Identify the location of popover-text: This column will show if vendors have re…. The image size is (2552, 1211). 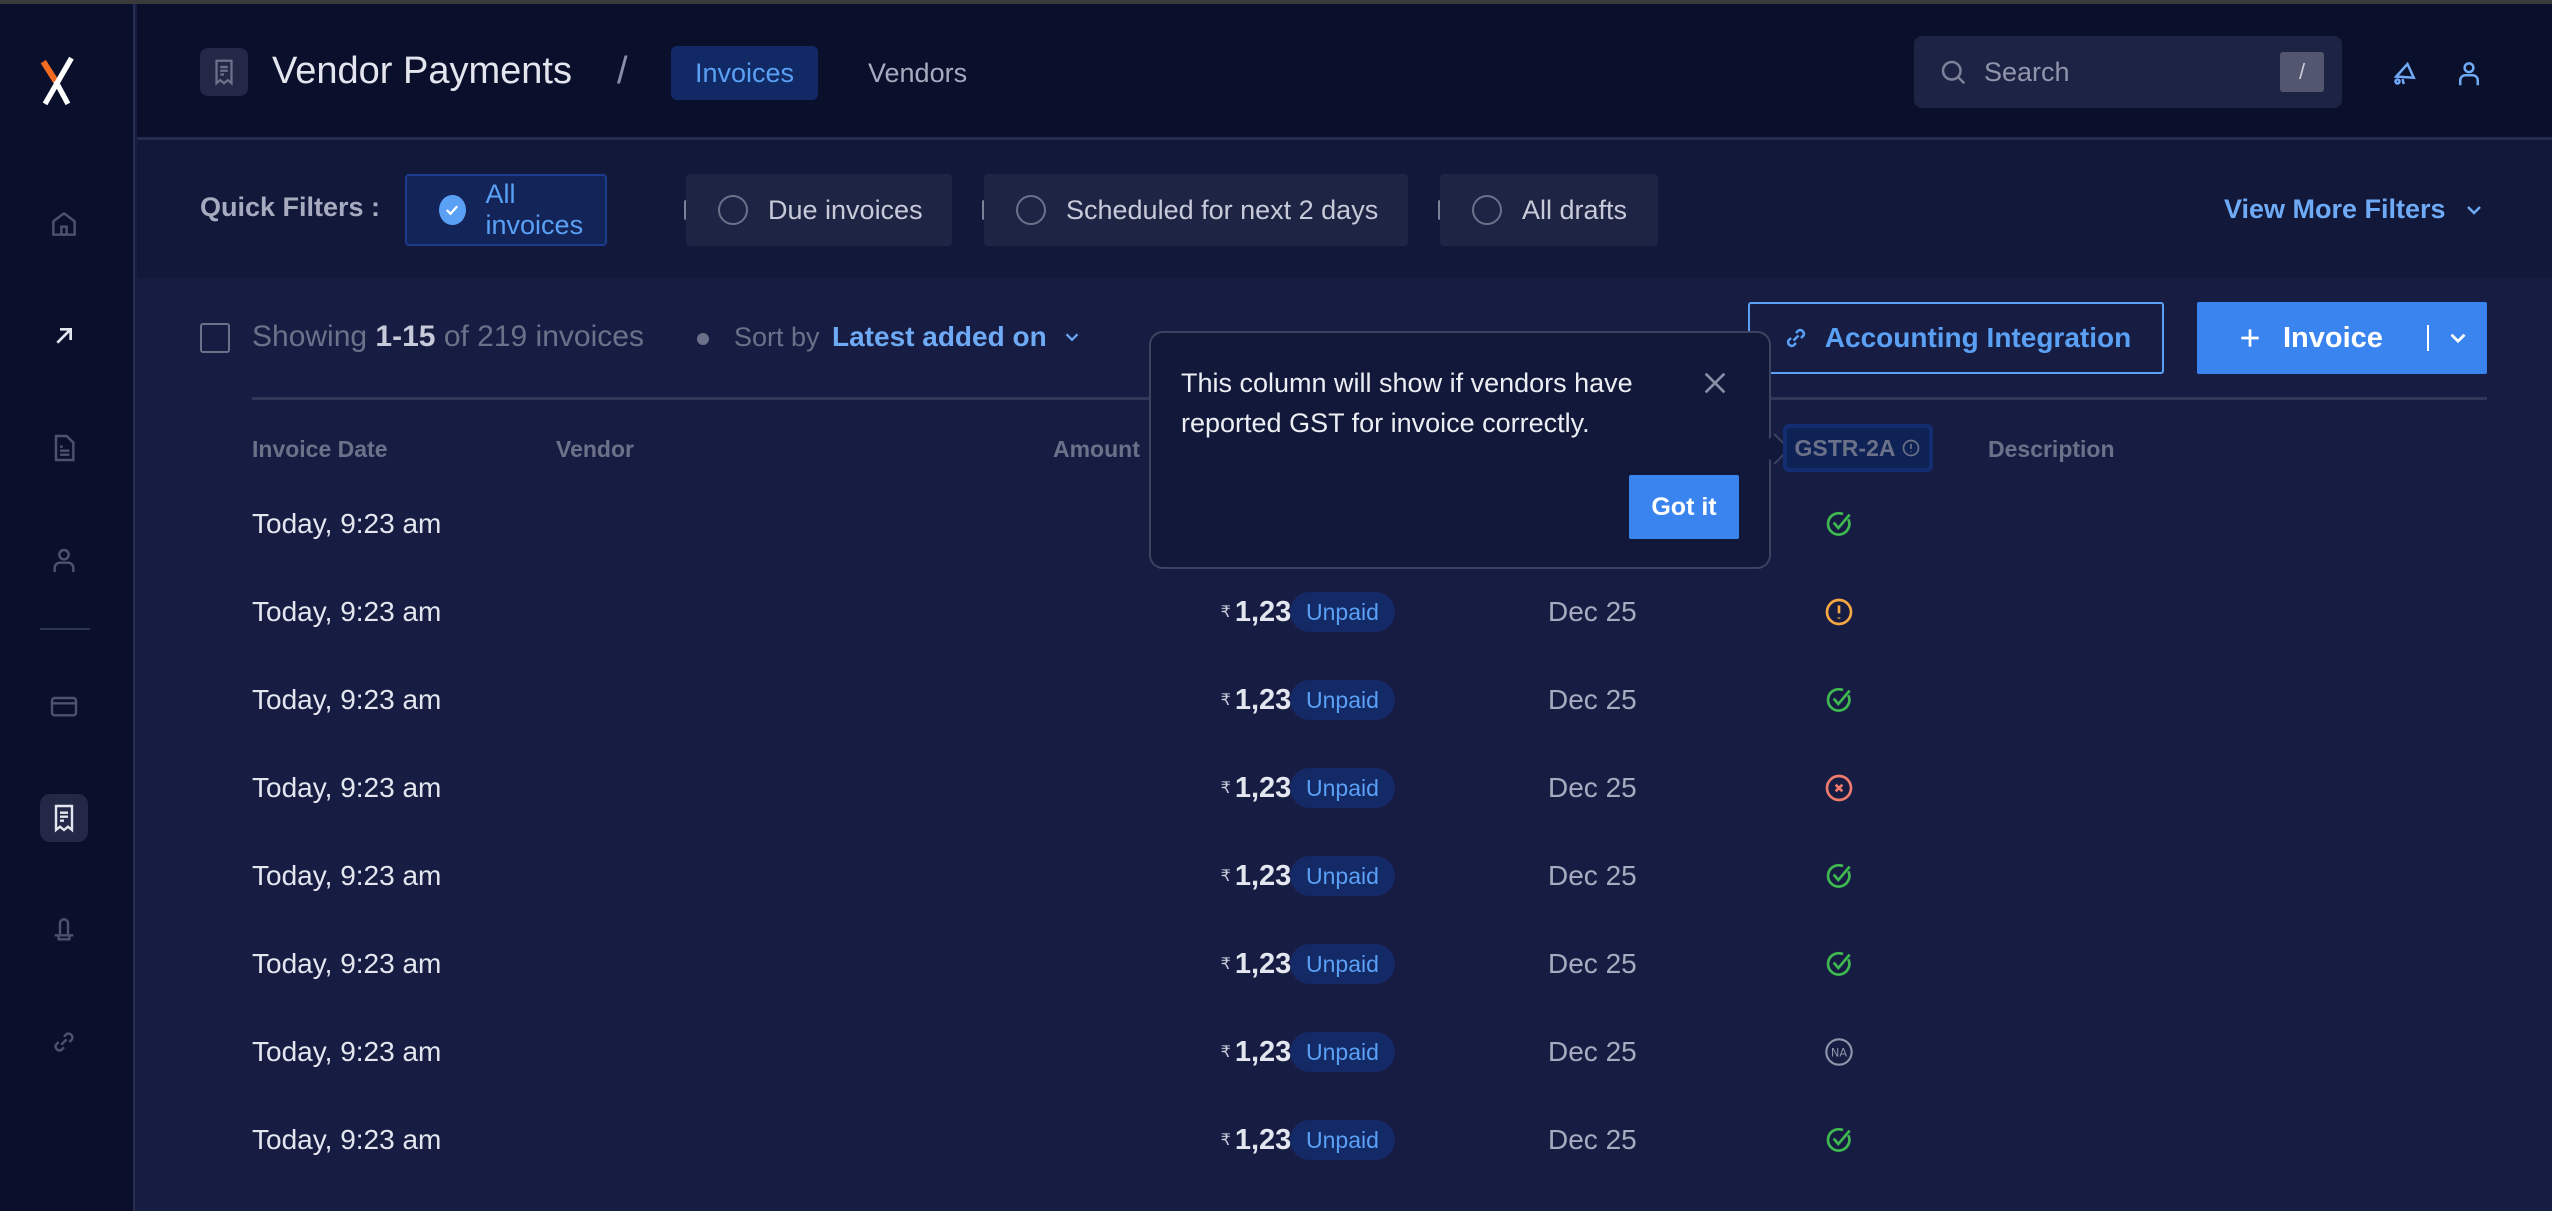
(1407, 403).